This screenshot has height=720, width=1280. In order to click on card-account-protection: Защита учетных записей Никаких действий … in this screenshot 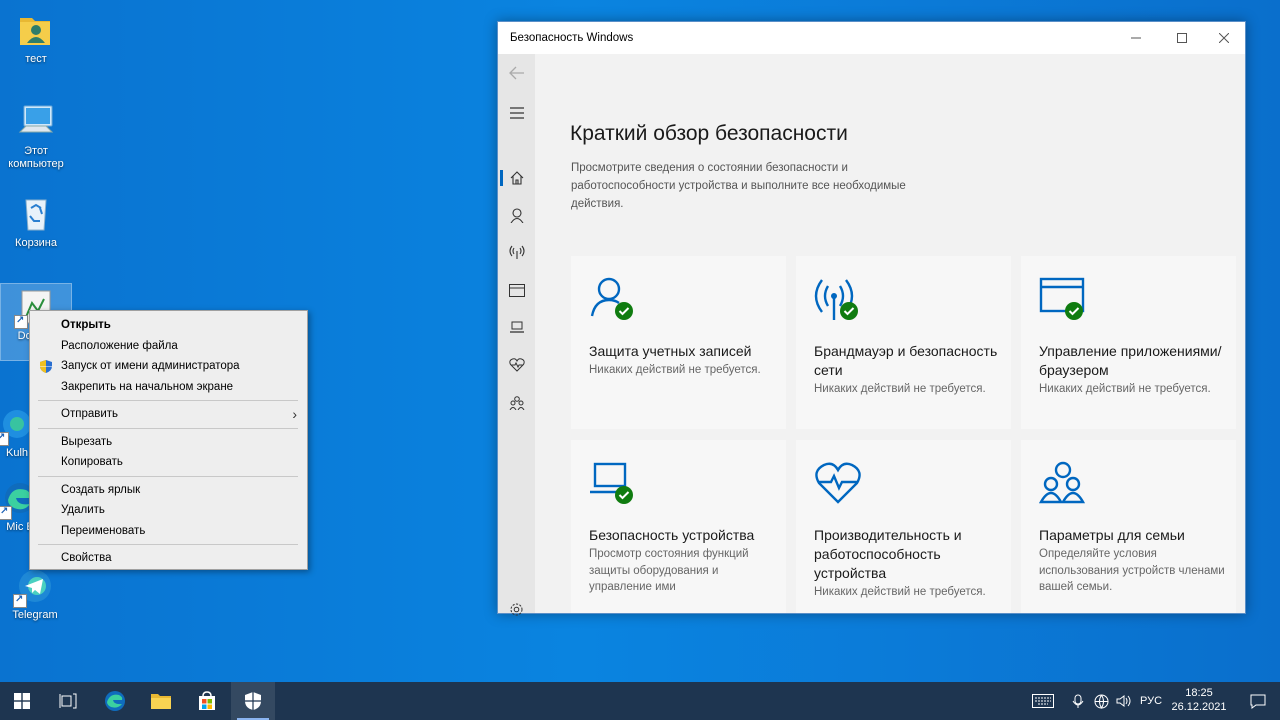, I will do `click(678, 342)`.